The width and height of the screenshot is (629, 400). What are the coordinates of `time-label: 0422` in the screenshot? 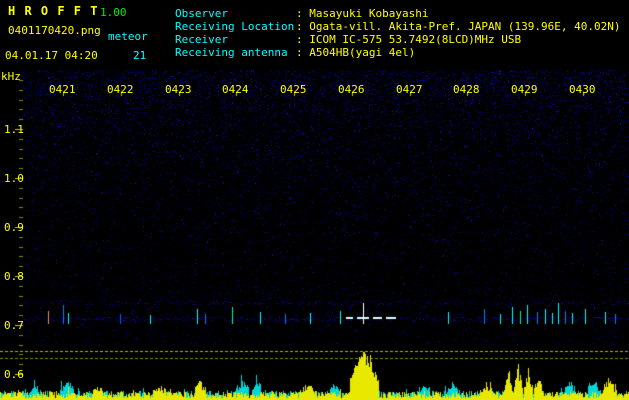 It's located at (120, 89).